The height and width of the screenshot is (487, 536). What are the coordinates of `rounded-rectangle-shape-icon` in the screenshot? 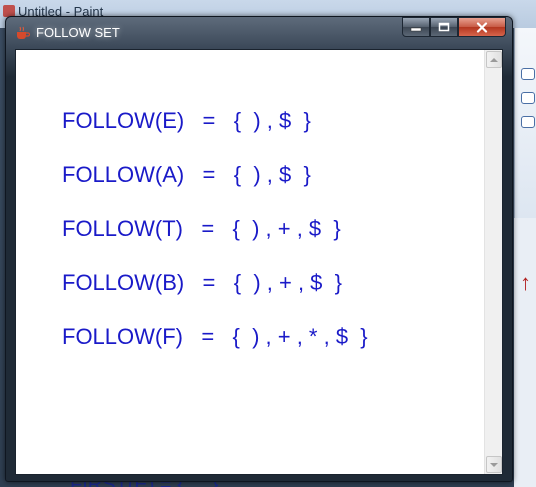 It's located at (528, 74).